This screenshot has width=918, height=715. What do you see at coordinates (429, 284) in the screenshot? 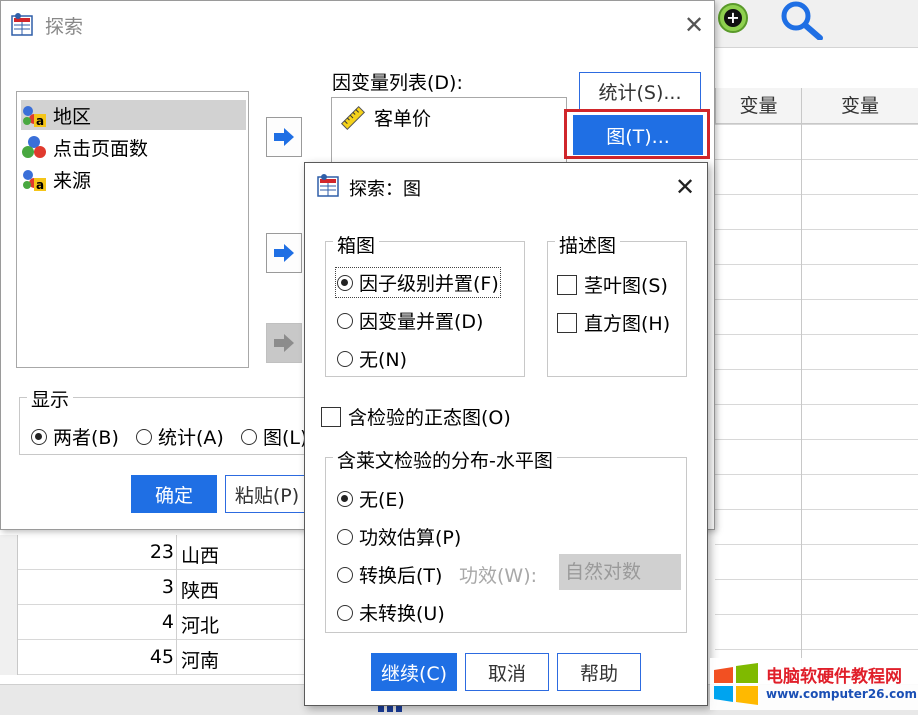
I see `radio-label: 因子级别并置(F)` at bounding box center [429, 284].